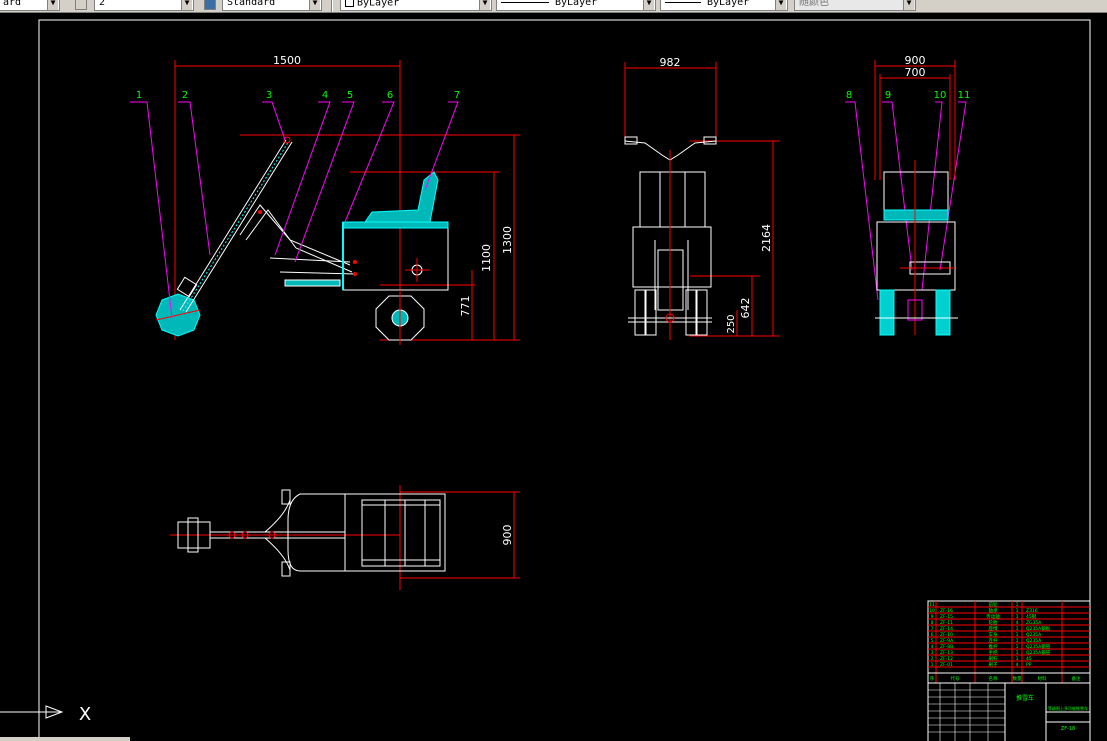 The width and height of the screenshot is (1107, 741). I want to click on front-view: 982 2164 642 250, so click(702, 198).